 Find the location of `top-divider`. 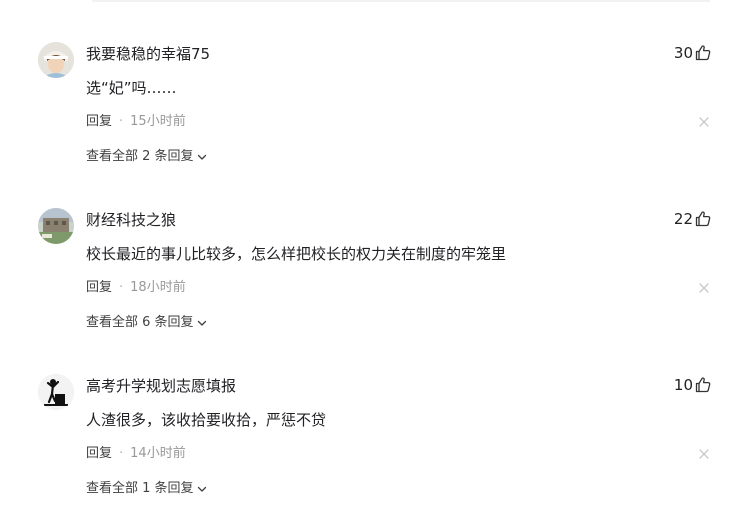

top-divider is located at coordinates (401, 1).